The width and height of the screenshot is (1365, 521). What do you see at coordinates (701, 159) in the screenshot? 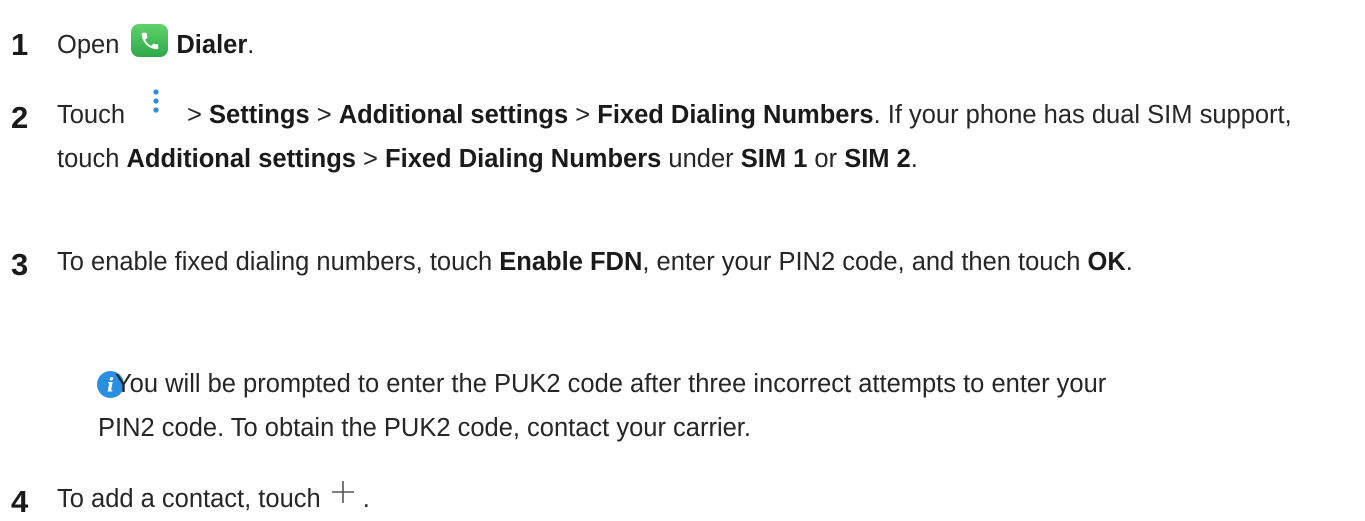
I see `step-text-part: under` at bounding box center [701, 159].